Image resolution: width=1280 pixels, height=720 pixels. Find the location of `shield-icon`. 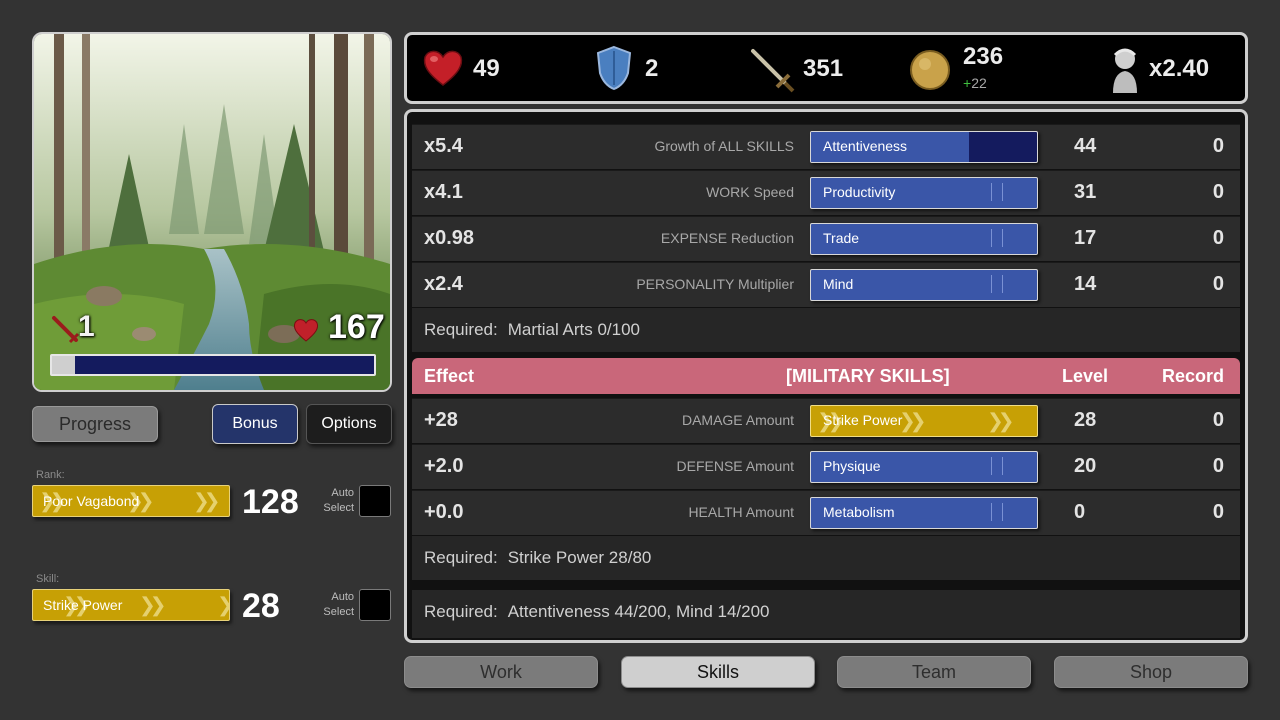

shield-icon is located at coordinates (614, 68).